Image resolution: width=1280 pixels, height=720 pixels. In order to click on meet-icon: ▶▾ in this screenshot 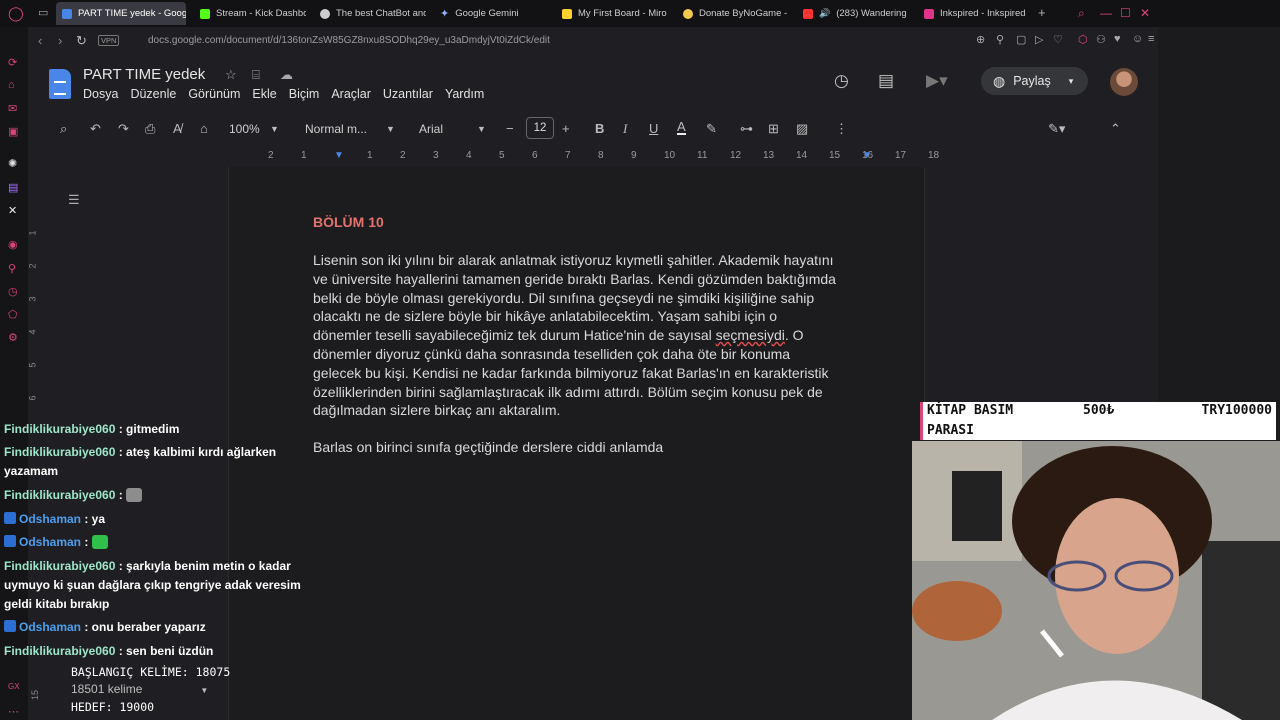, I will do `click(937, 81)`.